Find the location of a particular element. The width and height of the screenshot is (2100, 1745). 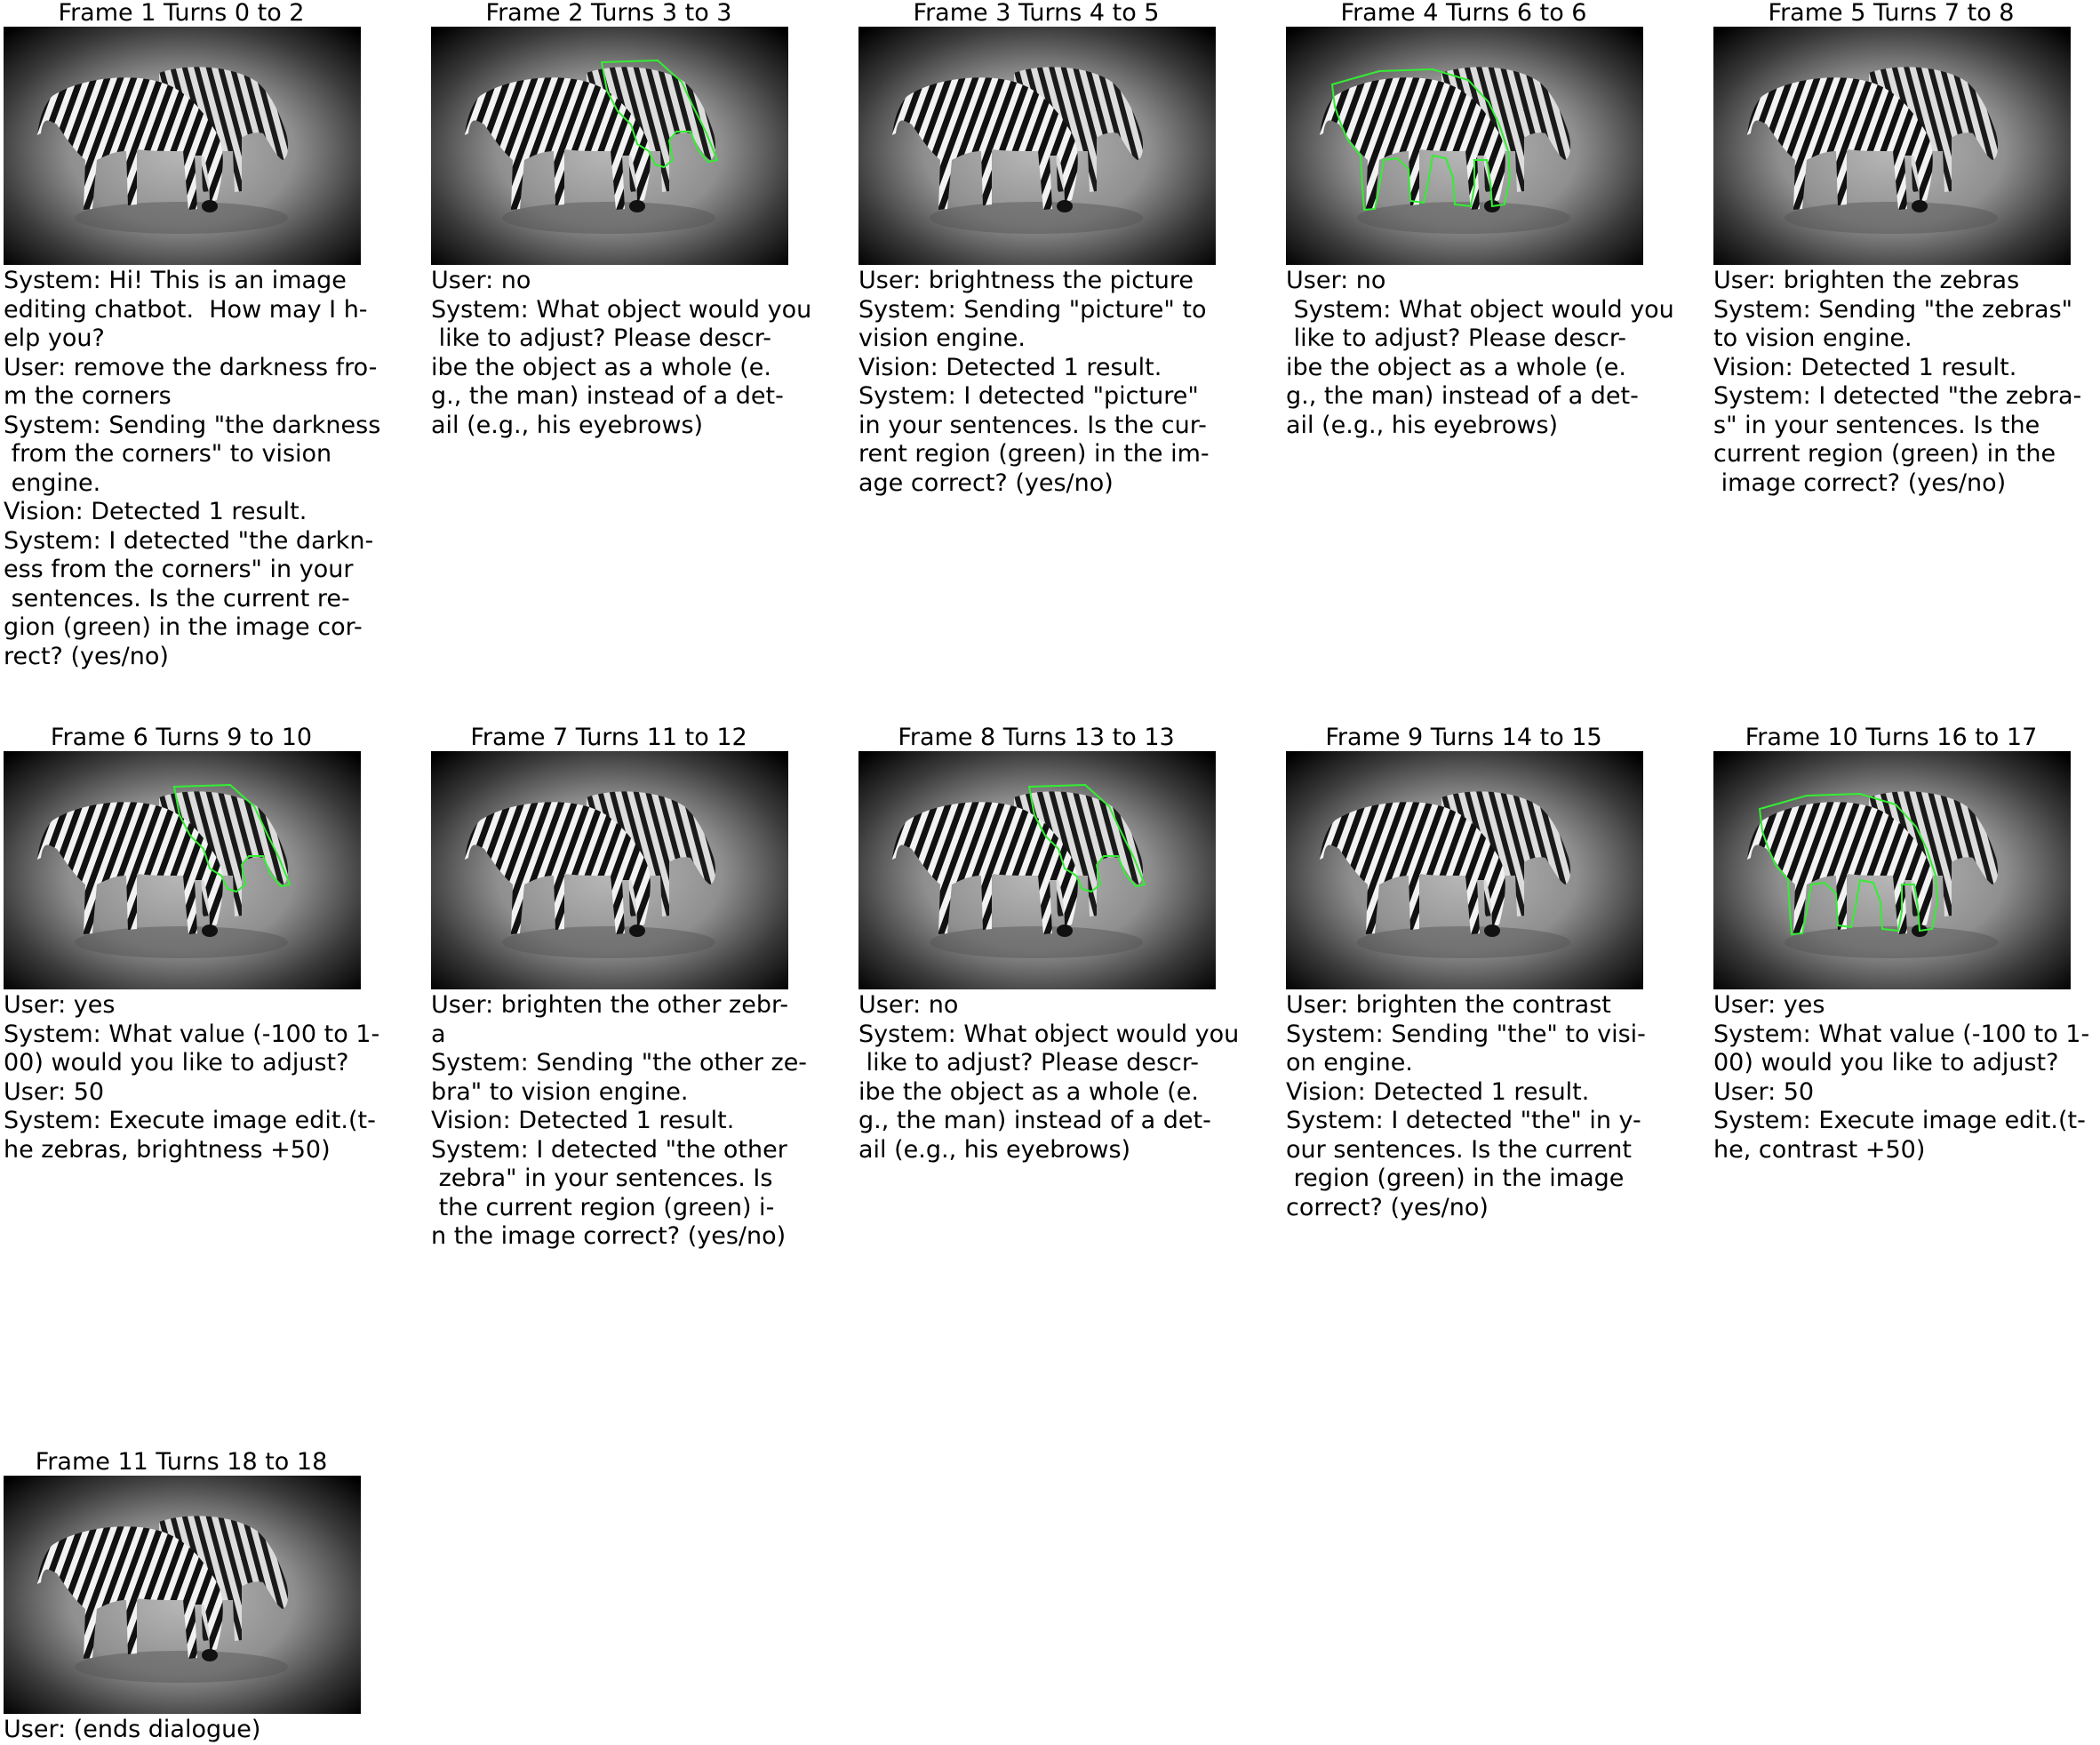

frame-title: Frame 5 Turns 7 to 8 is located at coordinates (1891, 13).